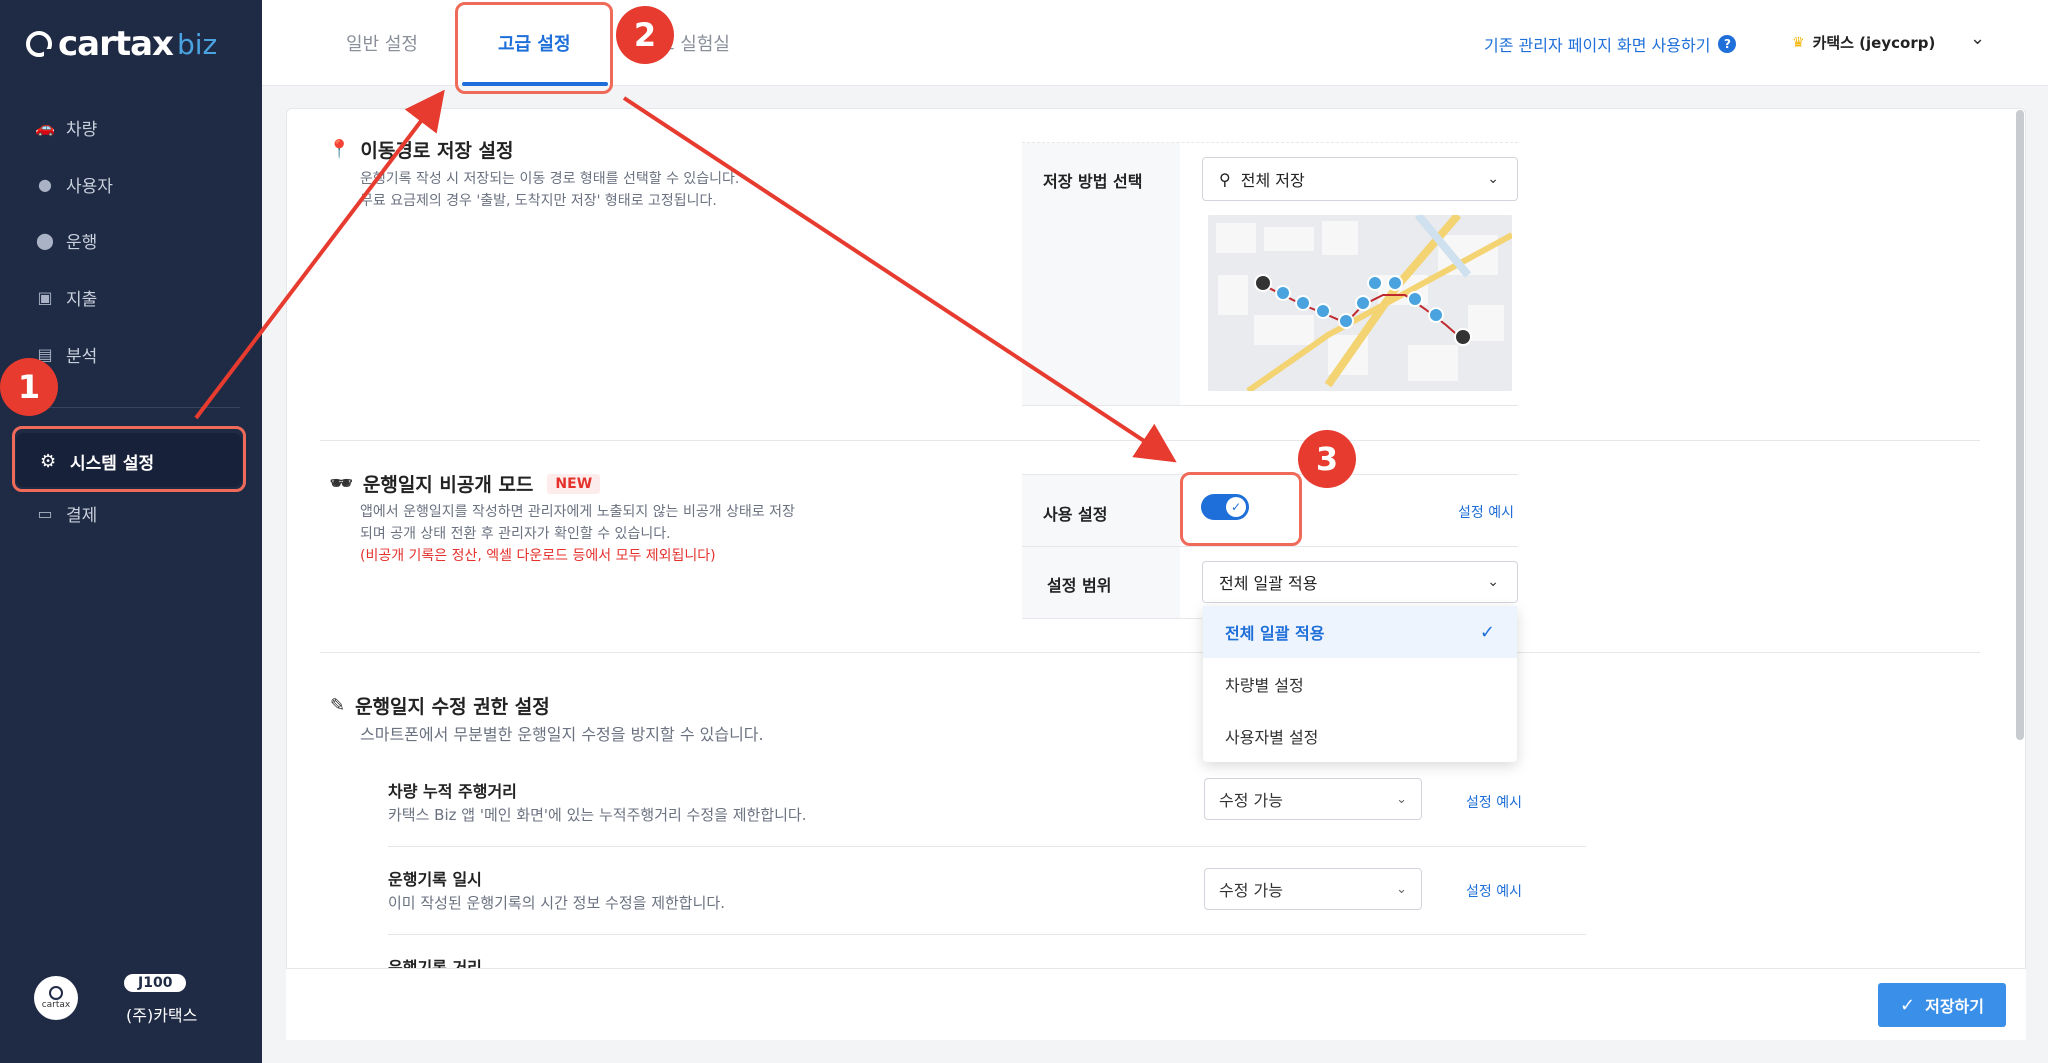 This screenshot has height=1063, width=2048. What do you see at coordinates (574, 483) in the screenshot?
I see `new-badge: NEW` at bounding box center [574, 483].